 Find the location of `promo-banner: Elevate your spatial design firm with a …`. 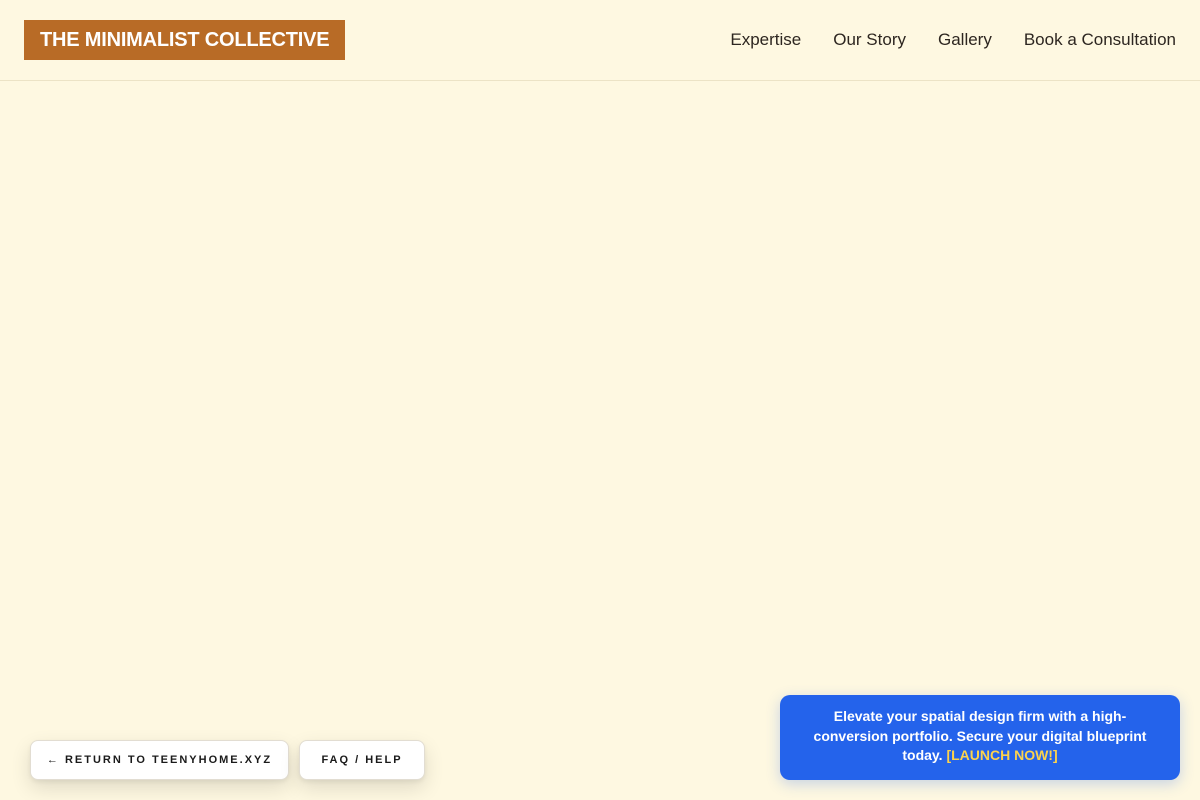

promo-banner: Elevate your spatial design firm with a … is located at coordinates (980, 737).